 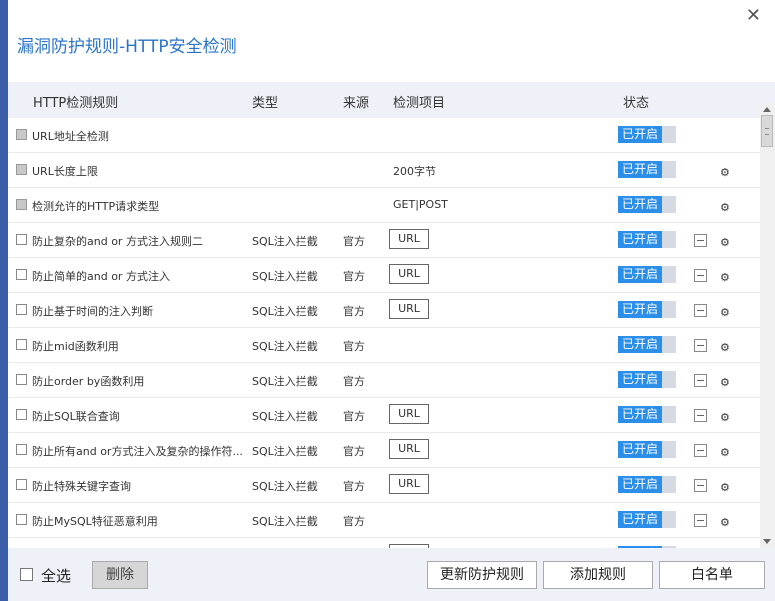 What do you see at coordinates (384, 310) in the screenshot?
I see `table-row: 防止基于时间的注入判断 SQL注入拦截 官方 URL 已开启 ⚙` at bounding box center [384, 310].